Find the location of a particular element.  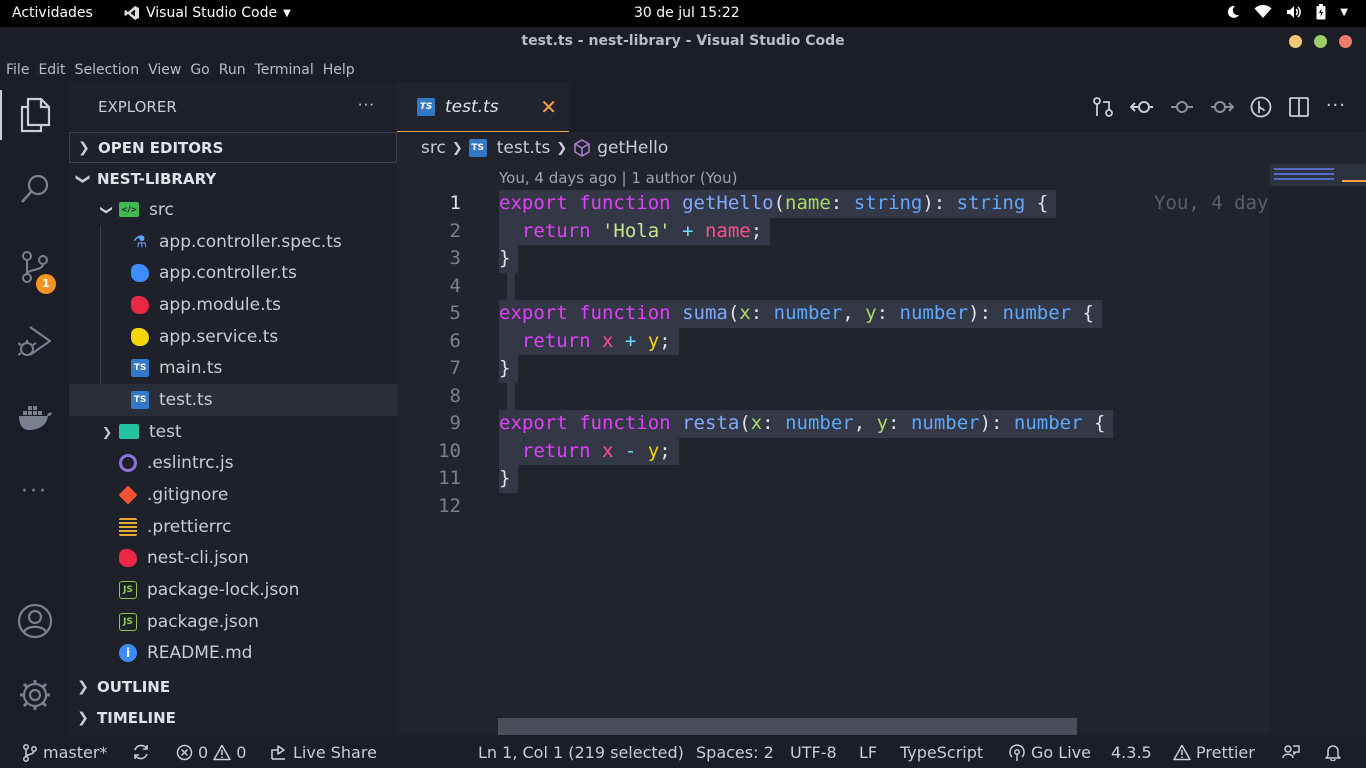

code-text: } is located at coordinates (509, 259).